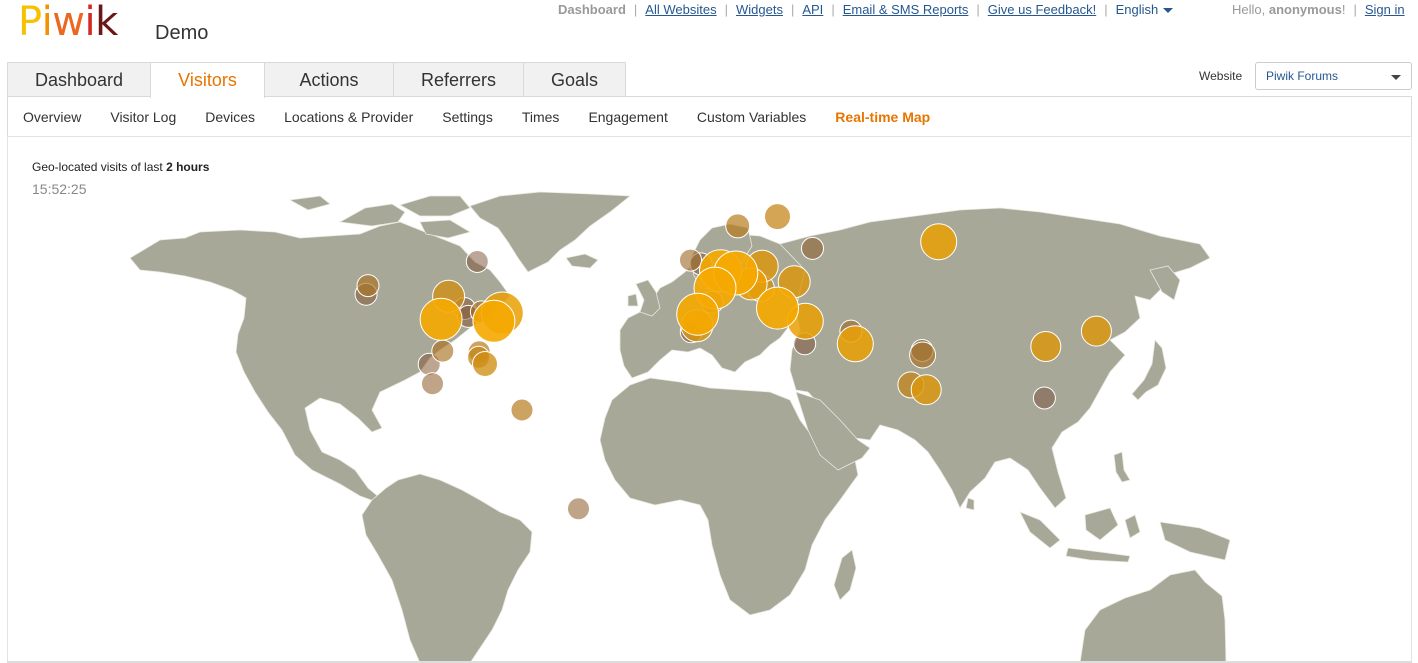  Describe the element at coordinates (906, 9) in the screenshot. I see `topnav-email-sms-reports-link: Email & SMS Reports` at that location.